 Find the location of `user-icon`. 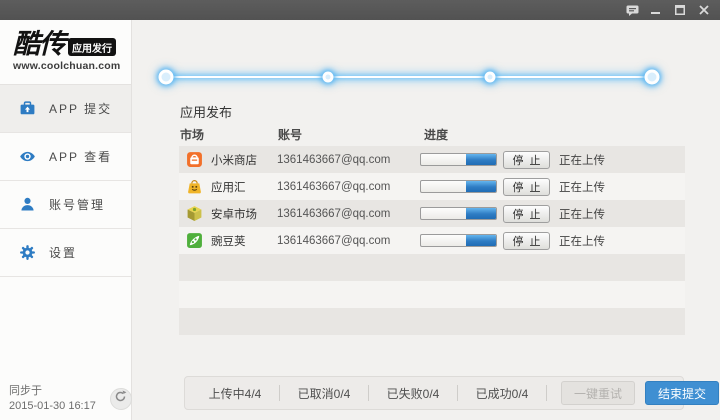

user-icon is located at coordinates (27, 204).